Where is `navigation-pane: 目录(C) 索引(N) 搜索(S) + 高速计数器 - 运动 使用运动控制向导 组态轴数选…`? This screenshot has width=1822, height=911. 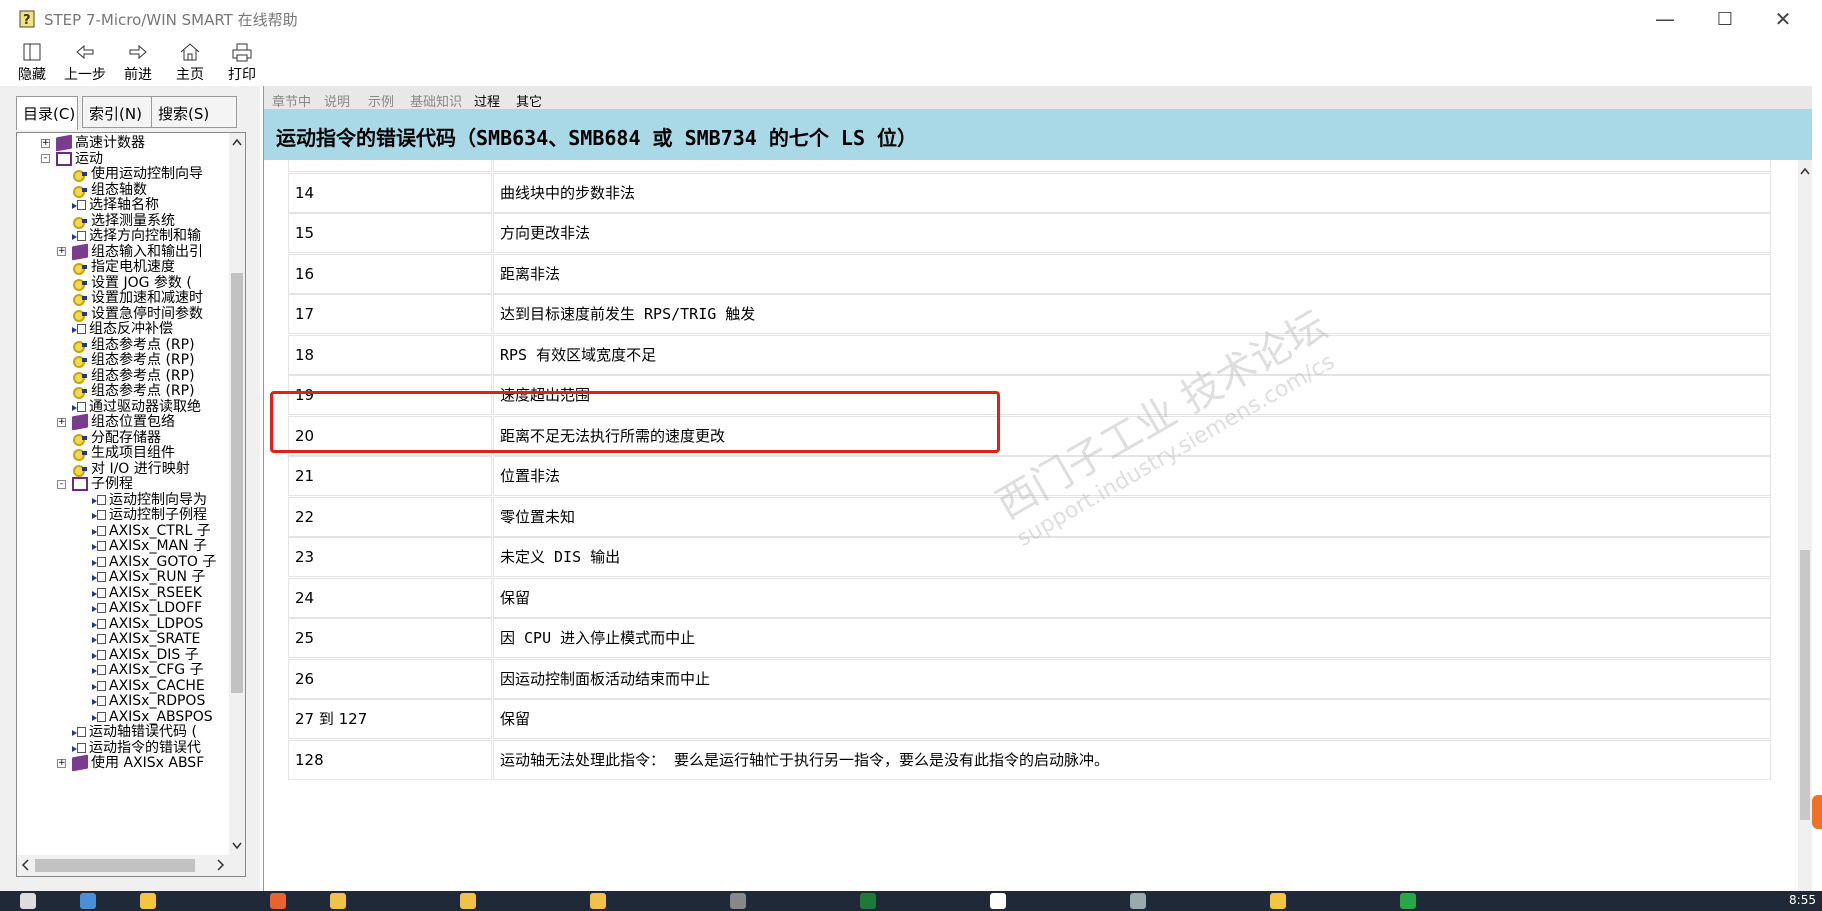
navigation-pane: 目录(C) 索引(N) 搜索(S) + 高速计数器 - 运动 使用运动控制向导 组态轴数选… is located at coordinates (130, 488).